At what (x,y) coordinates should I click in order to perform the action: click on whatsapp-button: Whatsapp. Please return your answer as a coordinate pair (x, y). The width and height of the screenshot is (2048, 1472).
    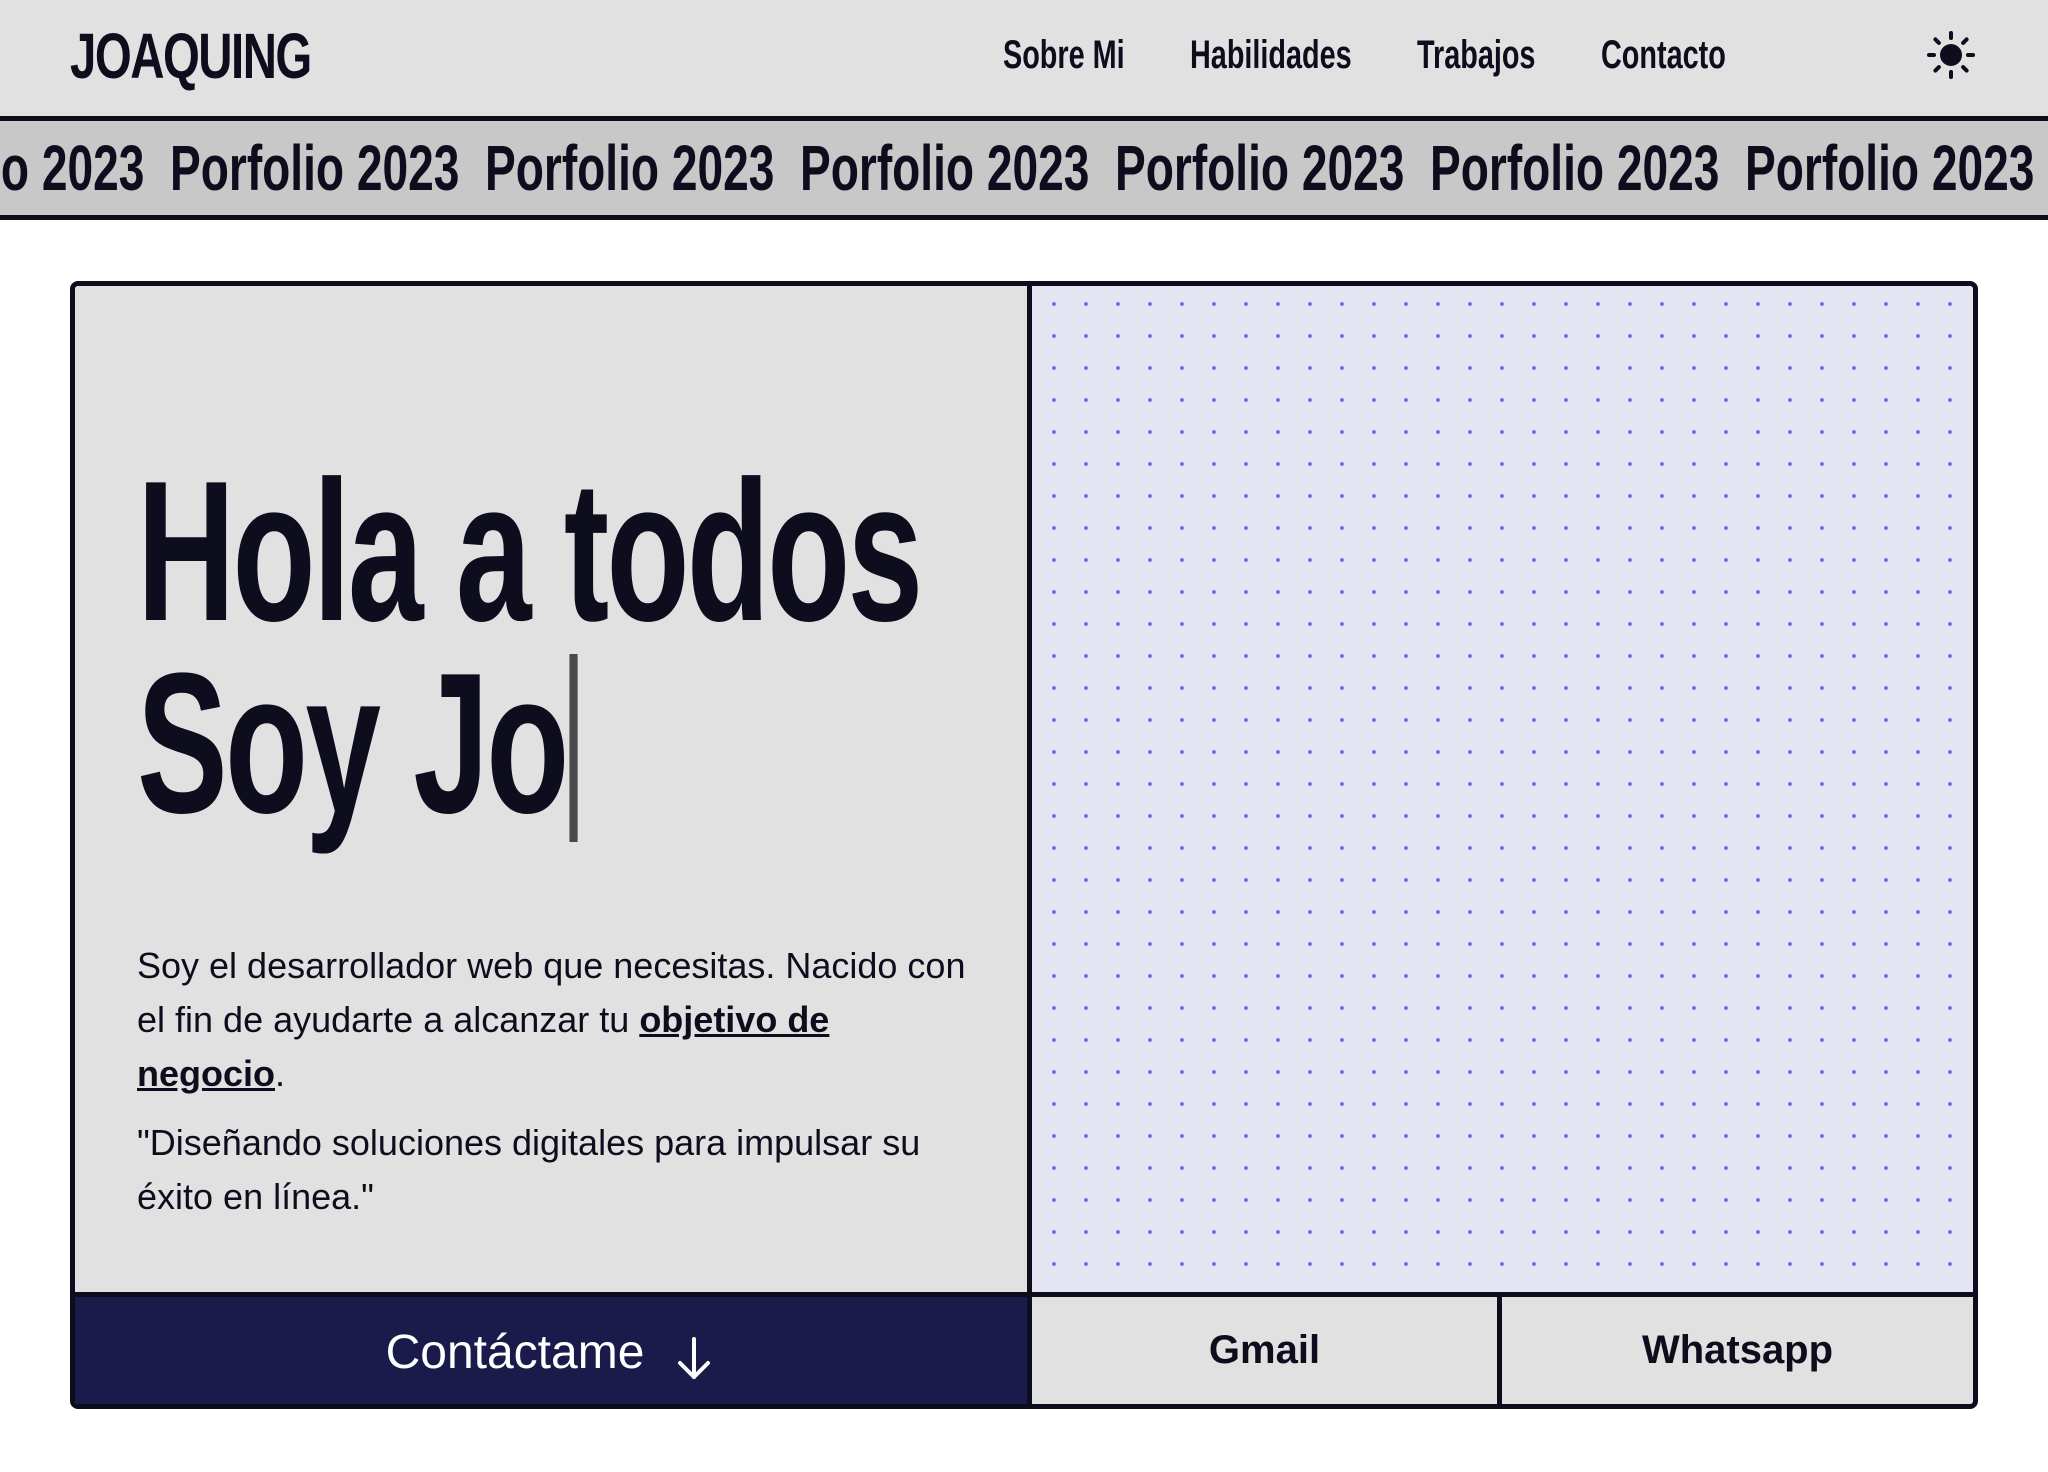
    Looking at the image, I should click on (1737, 1350).